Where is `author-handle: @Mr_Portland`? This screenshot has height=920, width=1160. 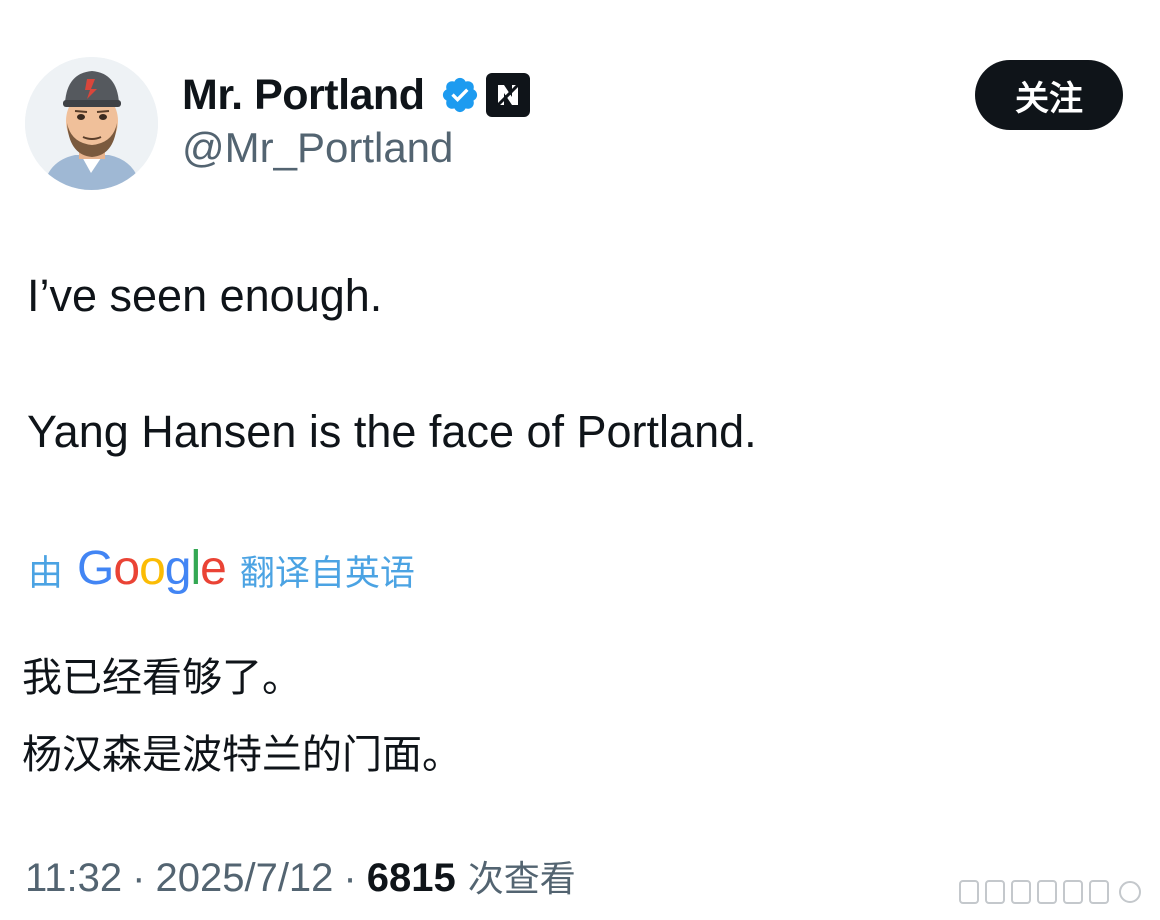
author-handle: @Mr_Portland is located at coordinates (317, 148).